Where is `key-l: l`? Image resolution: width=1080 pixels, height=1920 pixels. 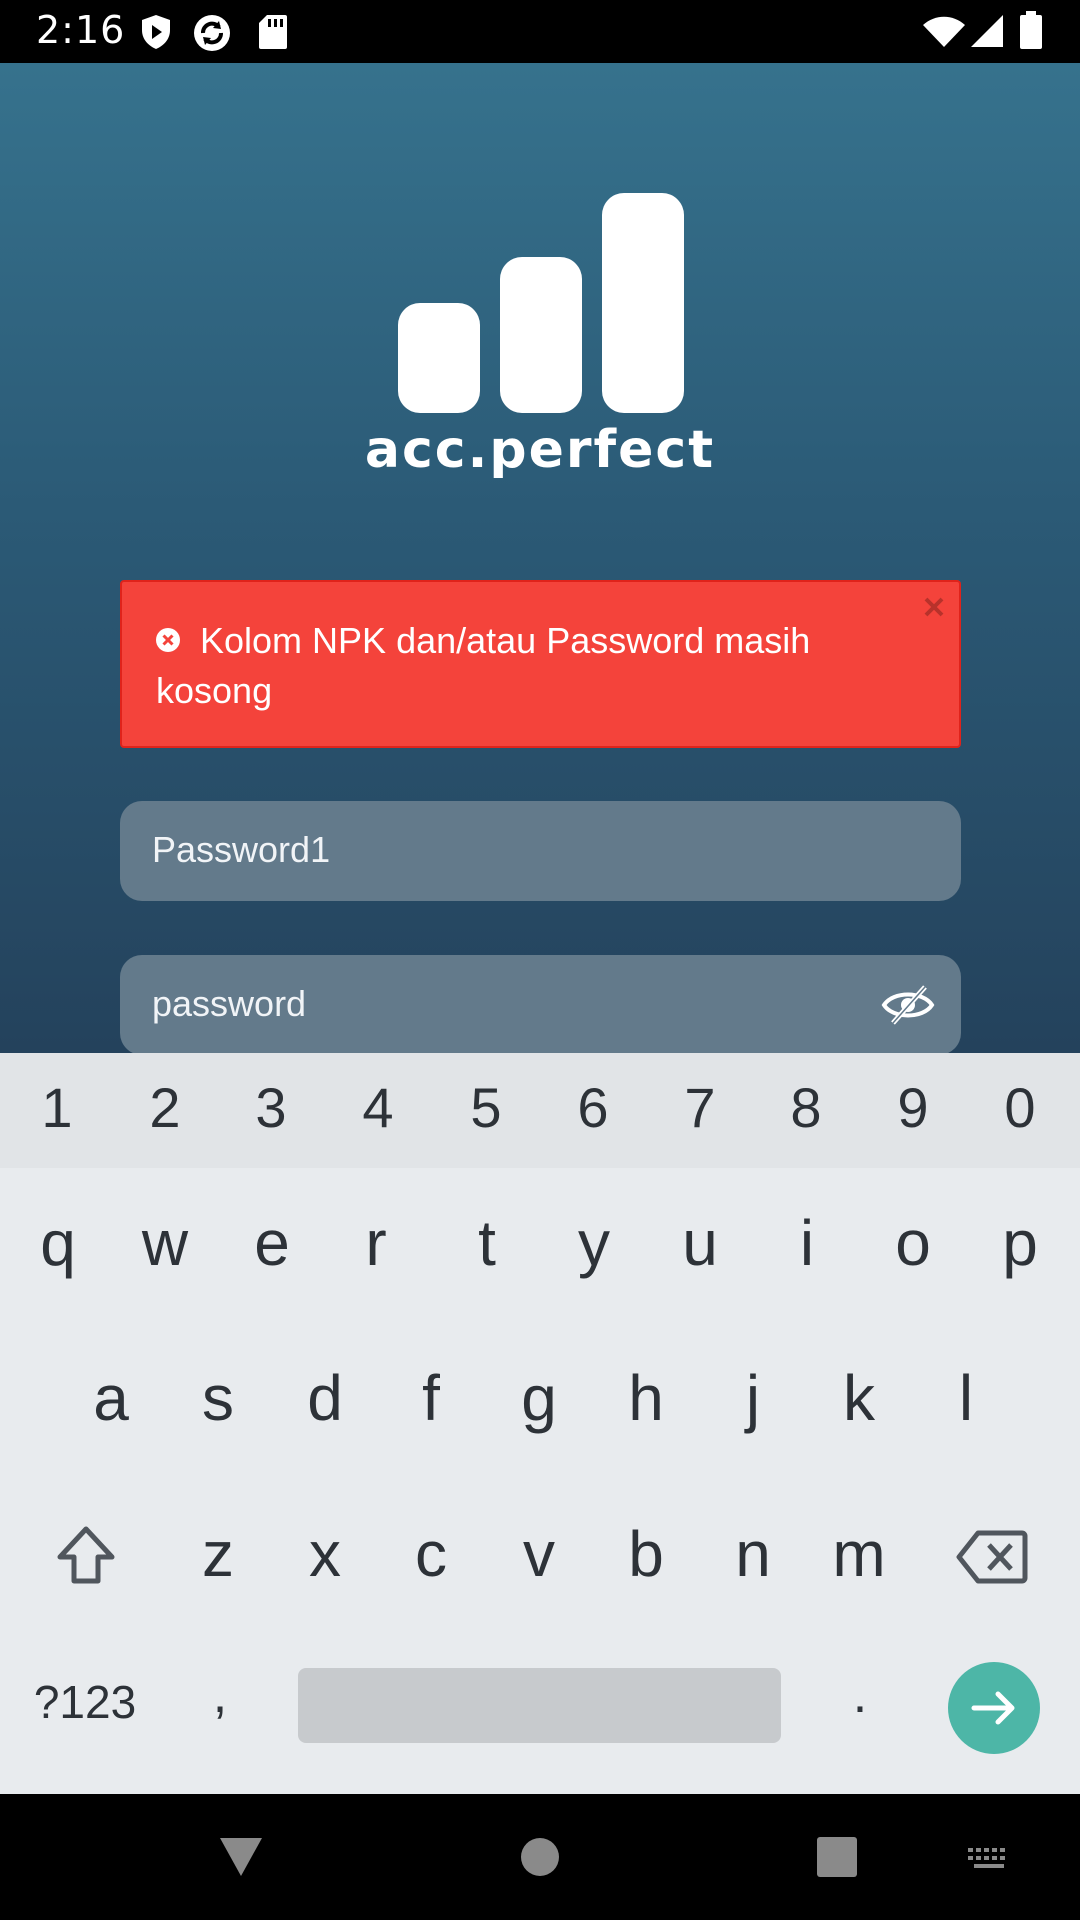 key-l: l is located at coordinates (966, 1398).